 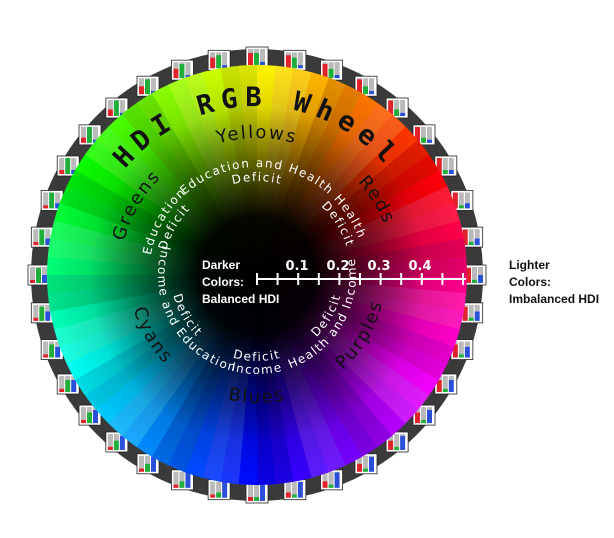 What do you see at coordinates (221, 265) in the screenshot?
I see `balanced-hdi-line-1: Darker` at bounding box center [221, 265].